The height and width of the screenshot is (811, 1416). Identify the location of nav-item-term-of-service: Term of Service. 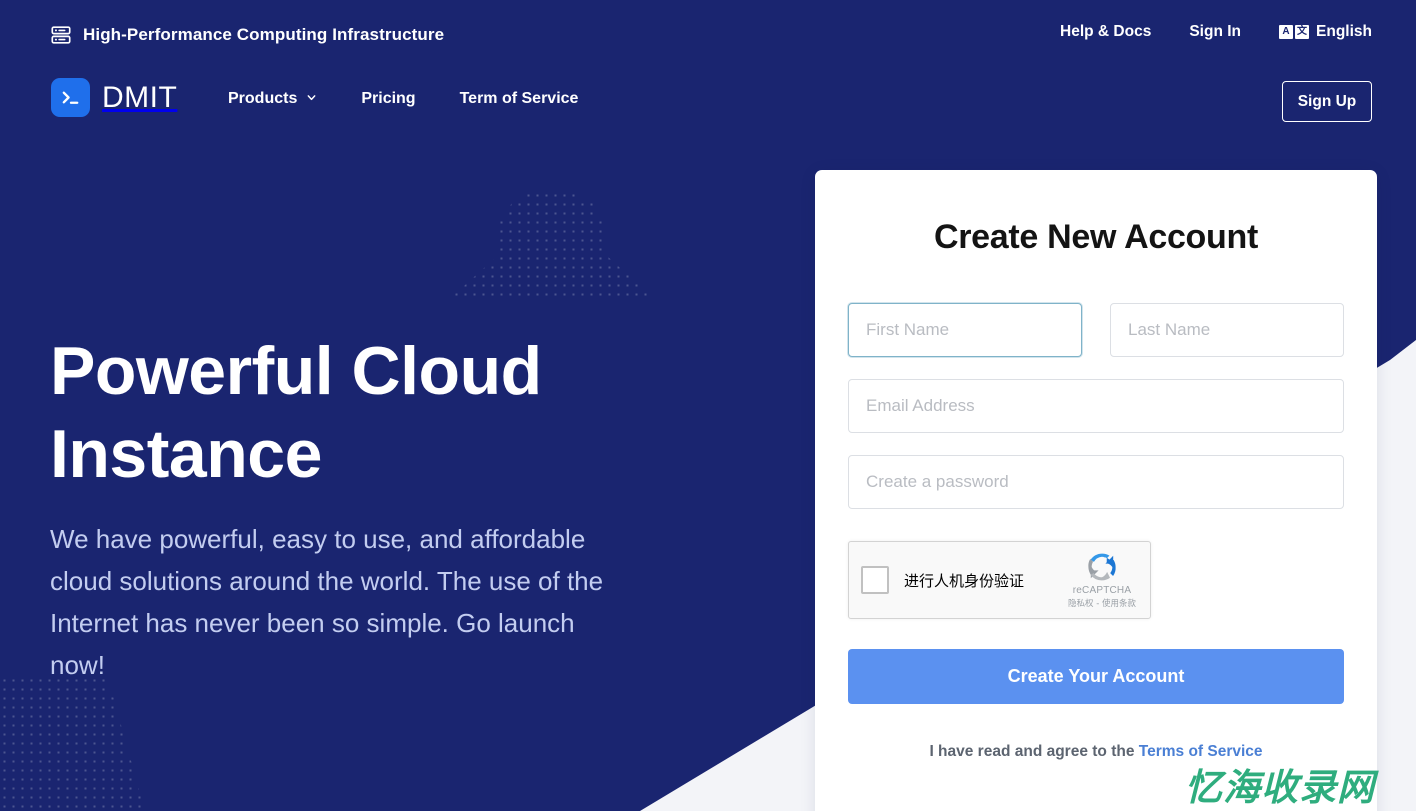
(519, 99).